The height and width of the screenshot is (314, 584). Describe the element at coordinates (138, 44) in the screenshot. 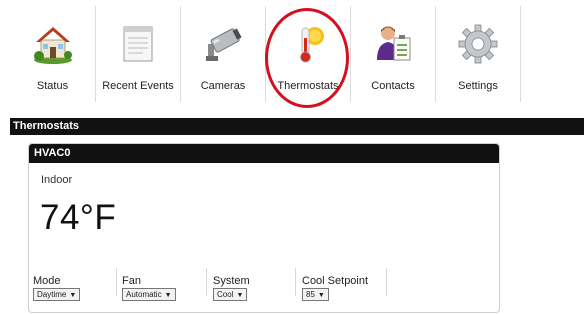

I see `document-icon` at that location.